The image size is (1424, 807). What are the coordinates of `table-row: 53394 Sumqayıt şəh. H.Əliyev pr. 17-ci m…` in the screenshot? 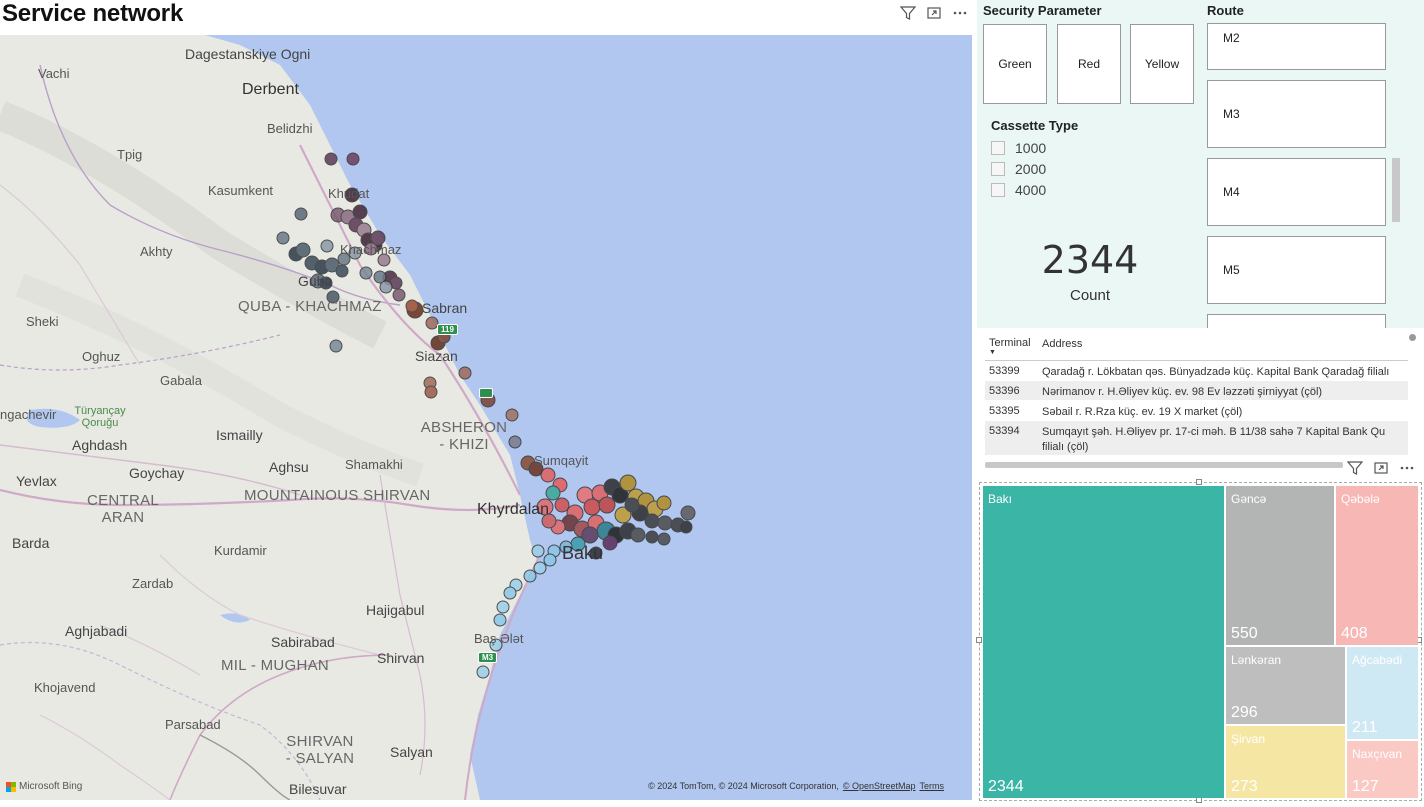 It's located at (1196, 438).